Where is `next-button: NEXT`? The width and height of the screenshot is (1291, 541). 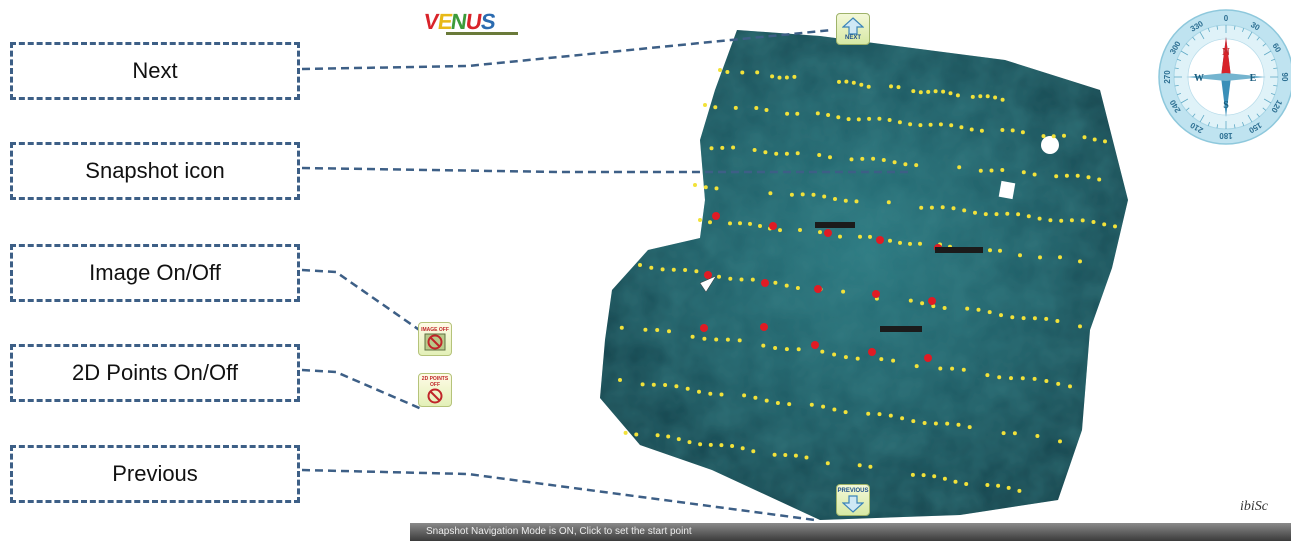 next-button: NEXT is located at coordinates (853, 29).